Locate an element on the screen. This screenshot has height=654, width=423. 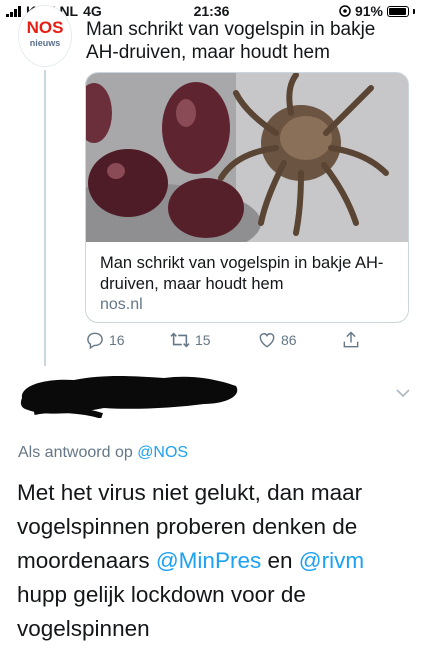
share-button is located at coordinates (351, 340).